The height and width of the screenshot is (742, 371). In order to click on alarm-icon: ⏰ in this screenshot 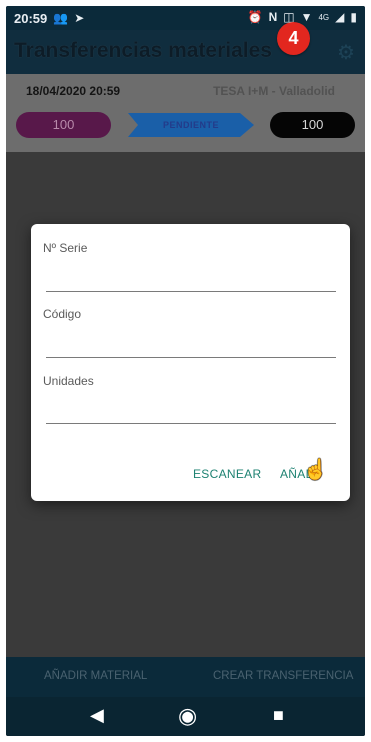, I will do `click(255, 17)`.